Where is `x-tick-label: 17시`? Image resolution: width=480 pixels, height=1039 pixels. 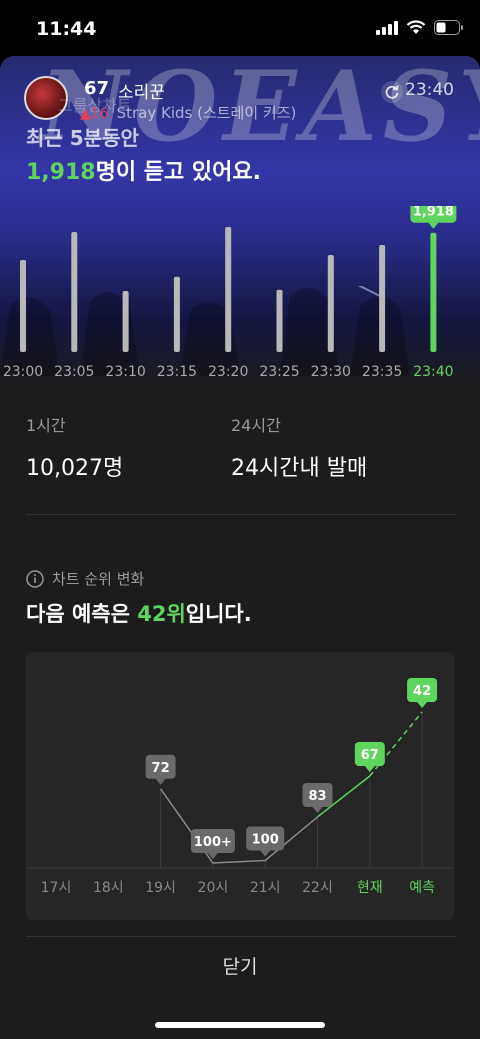
x-tick-label: 17시 is located at coordinates (56, 888).